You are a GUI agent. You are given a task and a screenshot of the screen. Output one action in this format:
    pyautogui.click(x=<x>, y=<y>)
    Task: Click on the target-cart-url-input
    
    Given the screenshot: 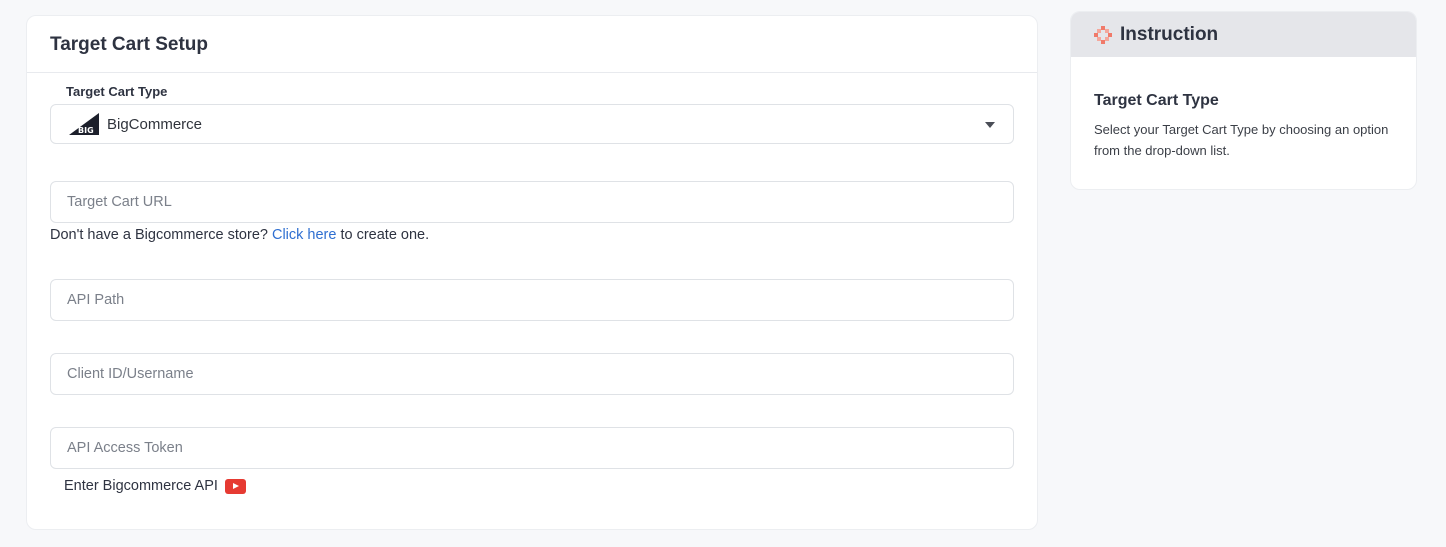 What is the action you would take?
    pyautogui.click(x=532, y=202)
    